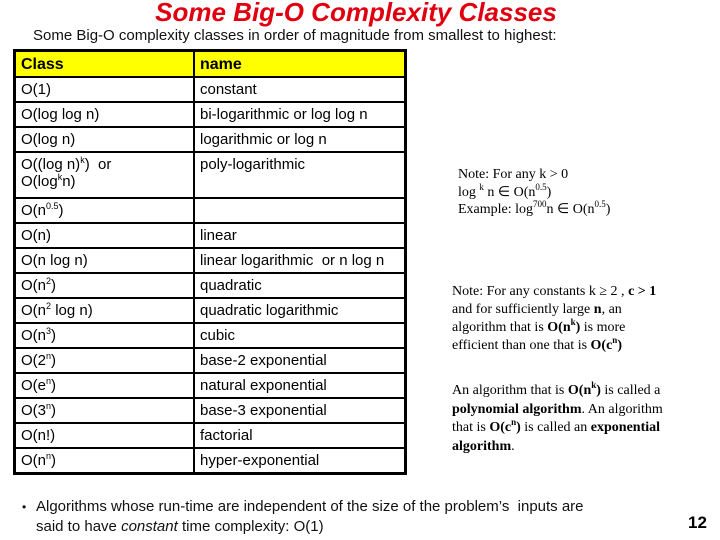  What do you see at coordinates (630, 390) in the screenshot?
I see `note-text: is called a` at bounding box center [630, 390].